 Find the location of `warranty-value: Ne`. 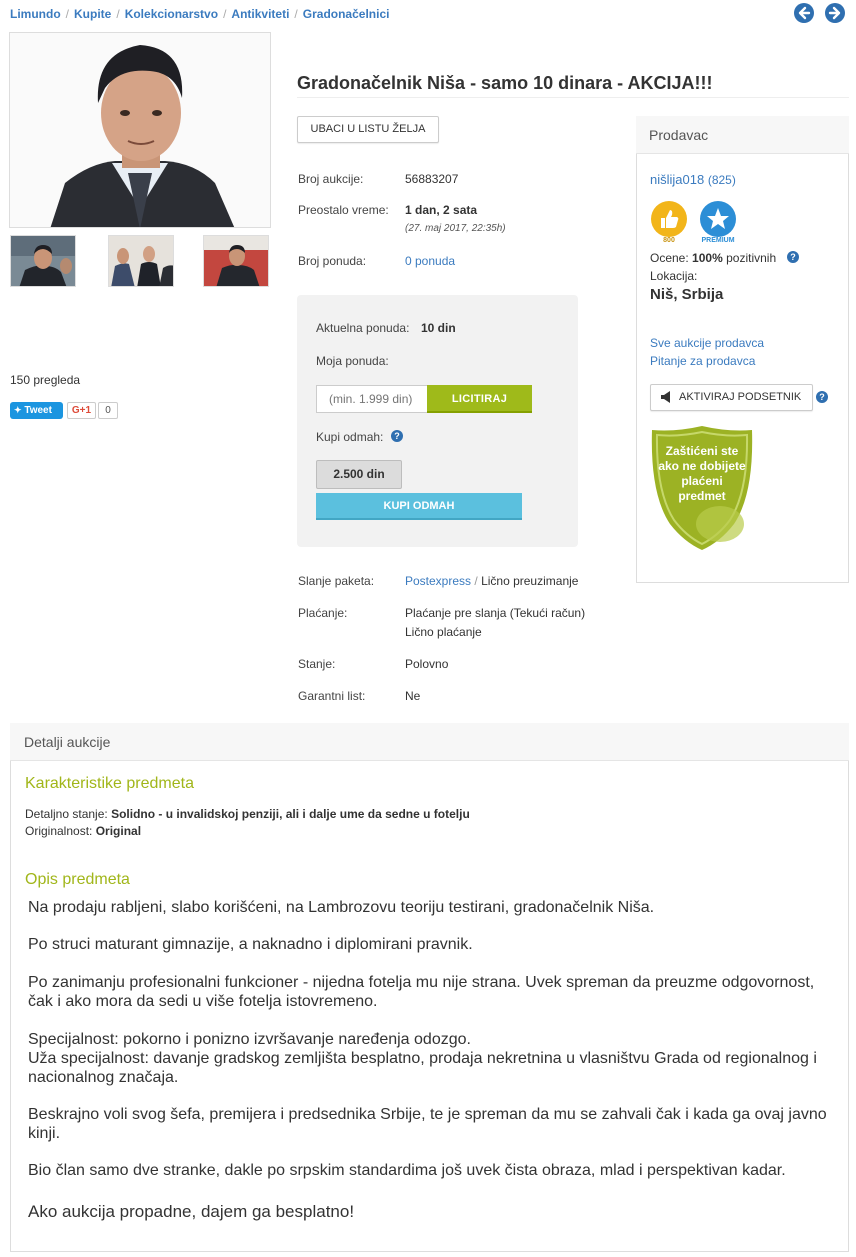

warranty-value: Ne is located at coordinates (413, 696).